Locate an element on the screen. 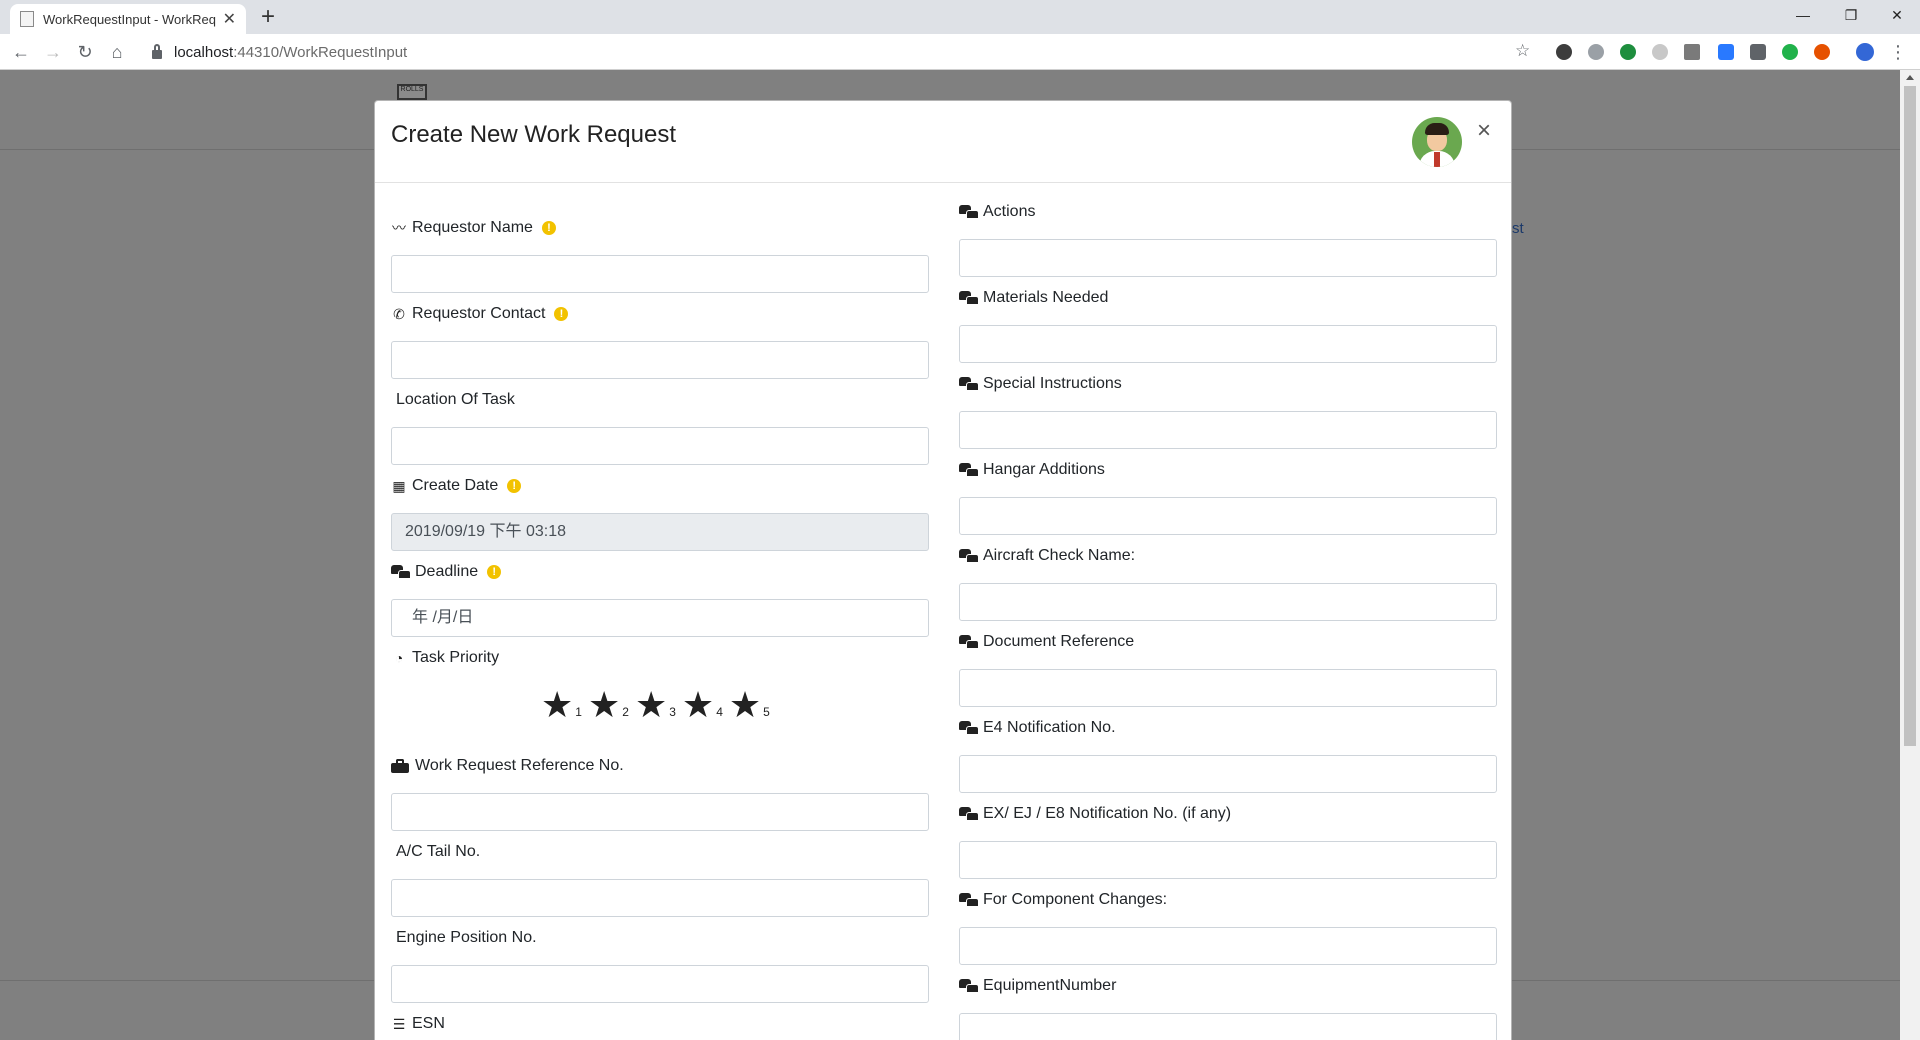 This screenshot has height=1040, width=1920. field-label: EX/ EJ / E8 Notification No. (if any) is located at coordinates (1107, 813).